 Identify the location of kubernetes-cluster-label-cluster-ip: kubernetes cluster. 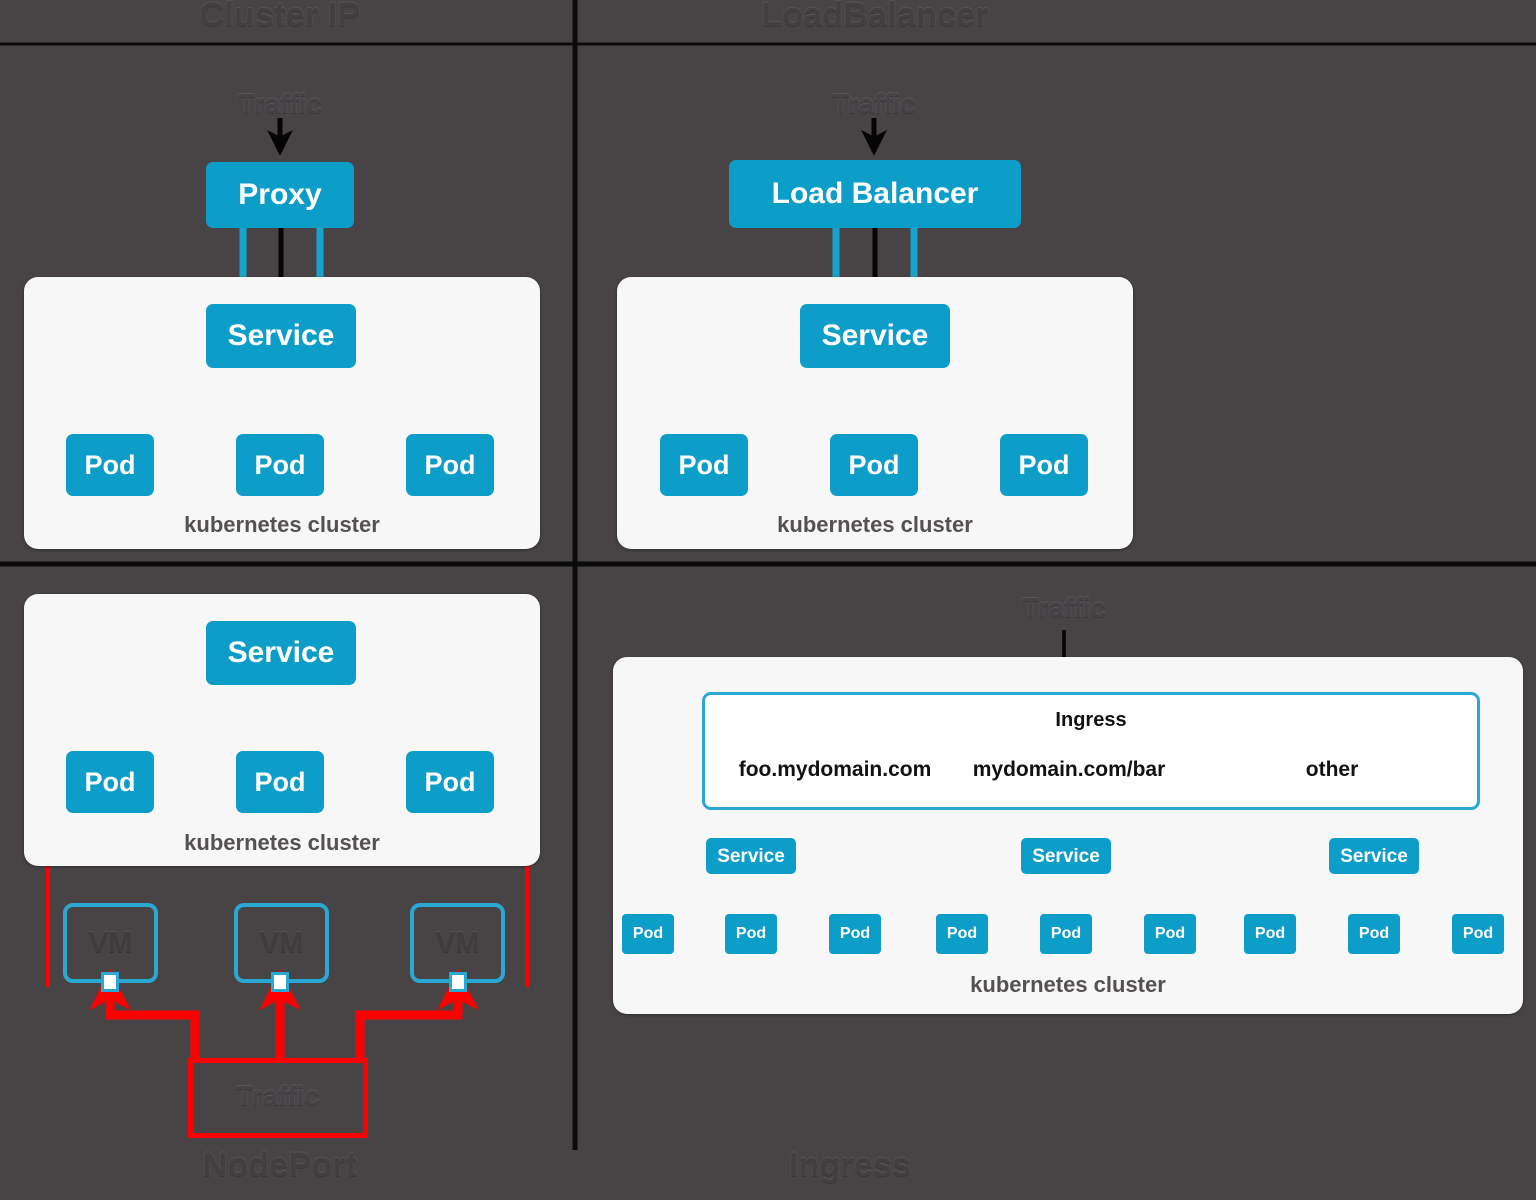
(282, 524).